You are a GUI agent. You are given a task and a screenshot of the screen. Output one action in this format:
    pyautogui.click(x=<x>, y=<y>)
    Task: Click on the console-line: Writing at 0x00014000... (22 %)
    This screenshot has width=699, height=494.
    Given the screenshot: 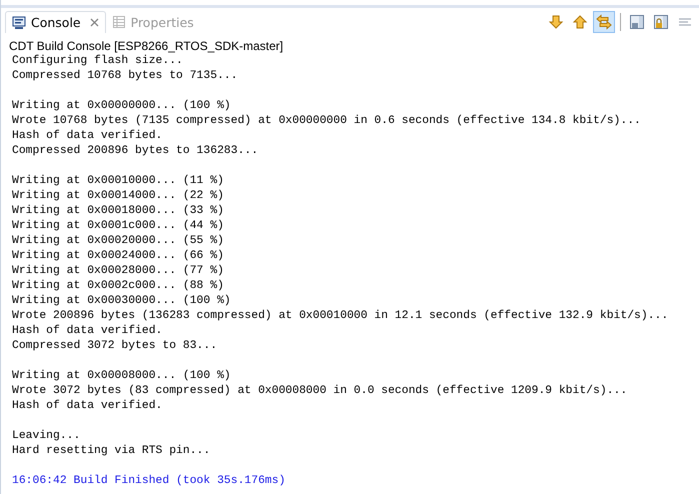 What is the action you would take?
    pyautogui.click(x=118, y=196)
    